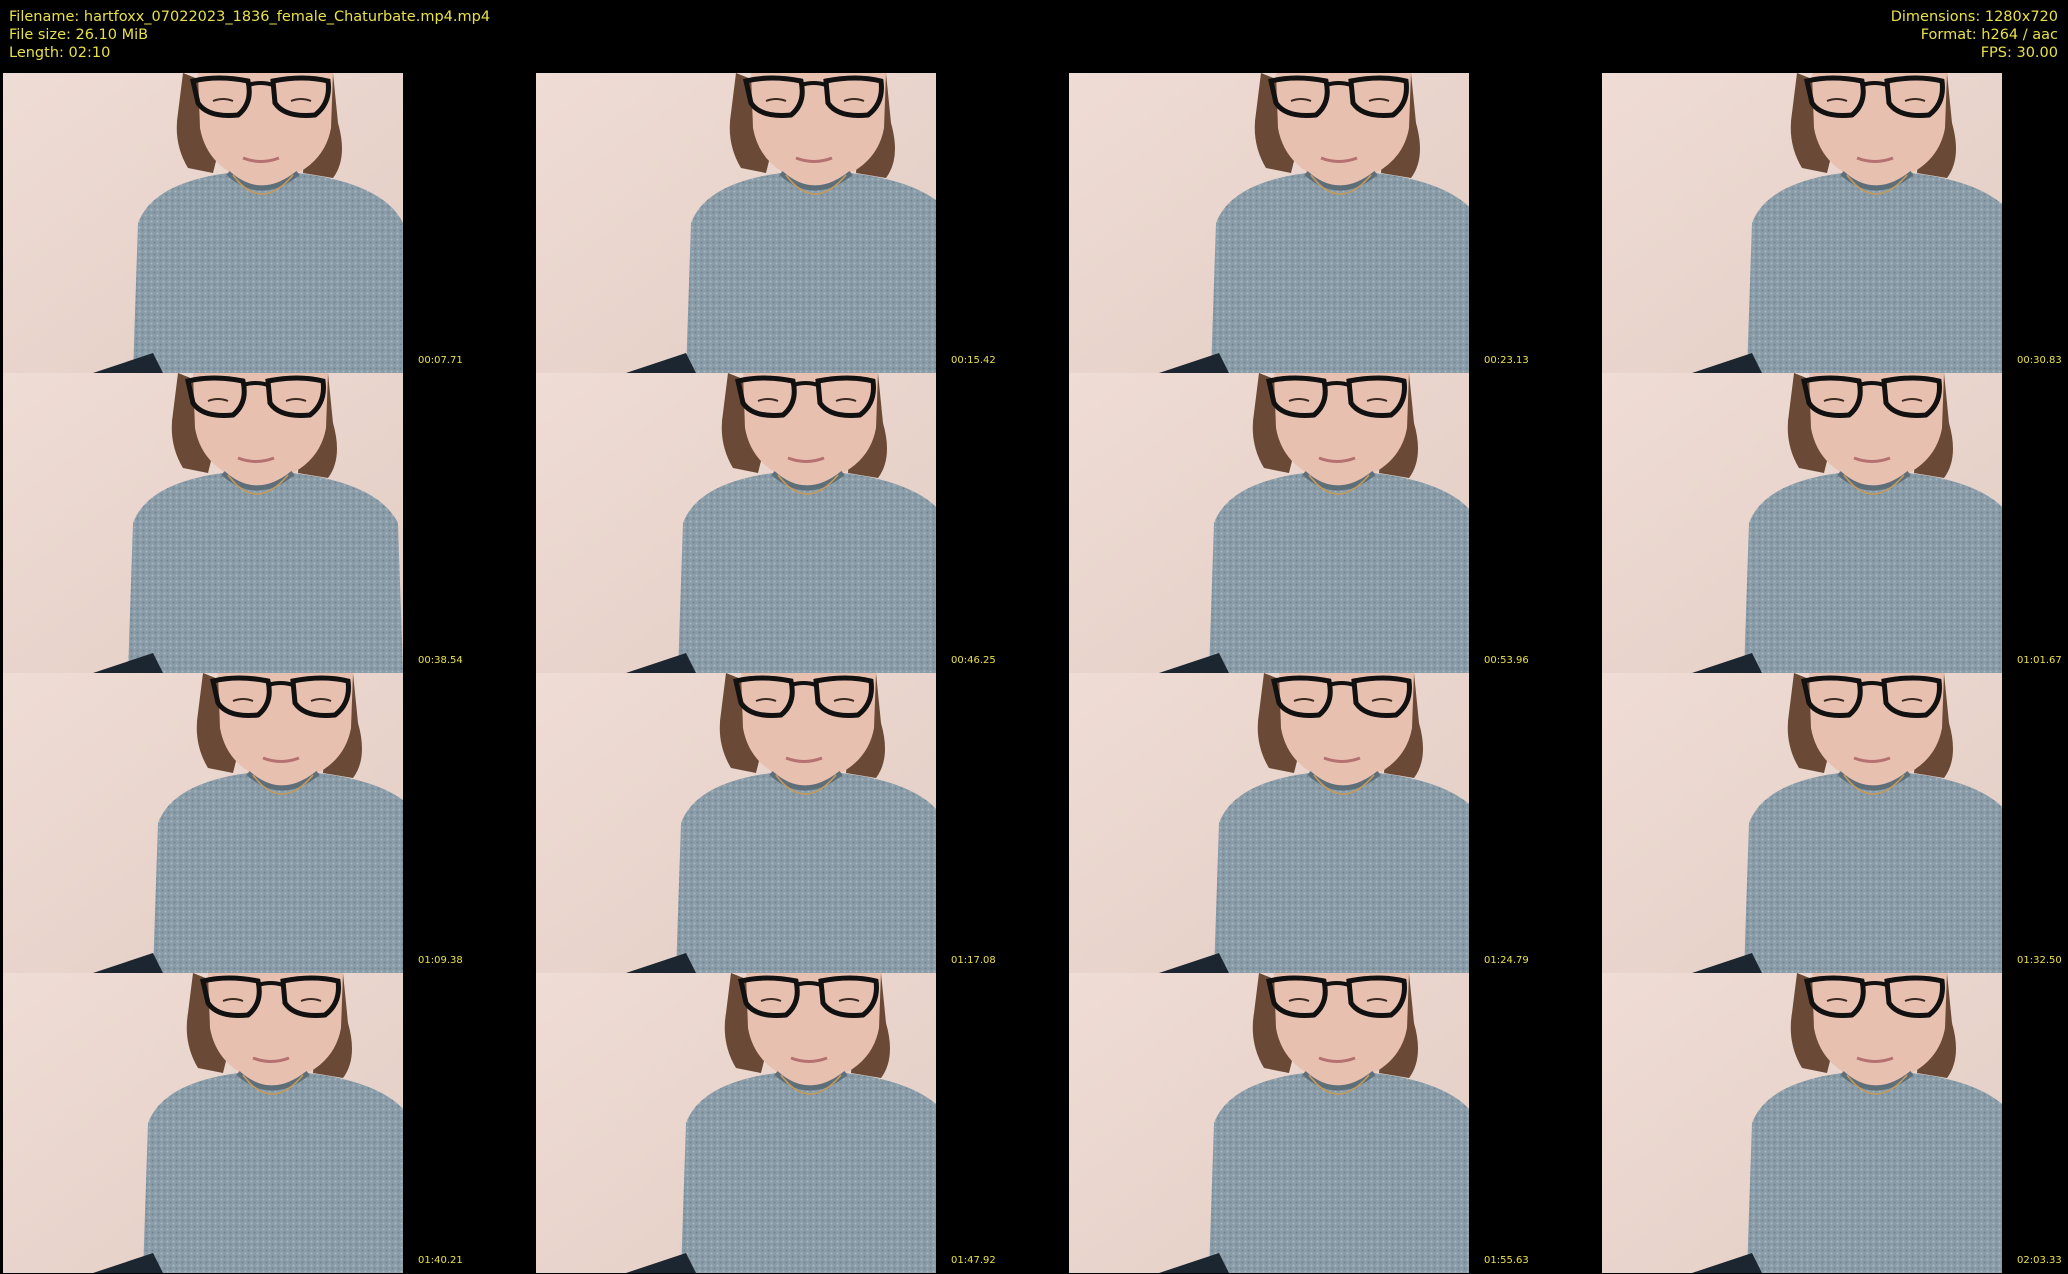 The width and height of the screenshot is (2068, 1274). Describe the element at coordinates (973, 1260) in the screenshot. I see `thumbnail-timestamp: 01:47.92` at that location.